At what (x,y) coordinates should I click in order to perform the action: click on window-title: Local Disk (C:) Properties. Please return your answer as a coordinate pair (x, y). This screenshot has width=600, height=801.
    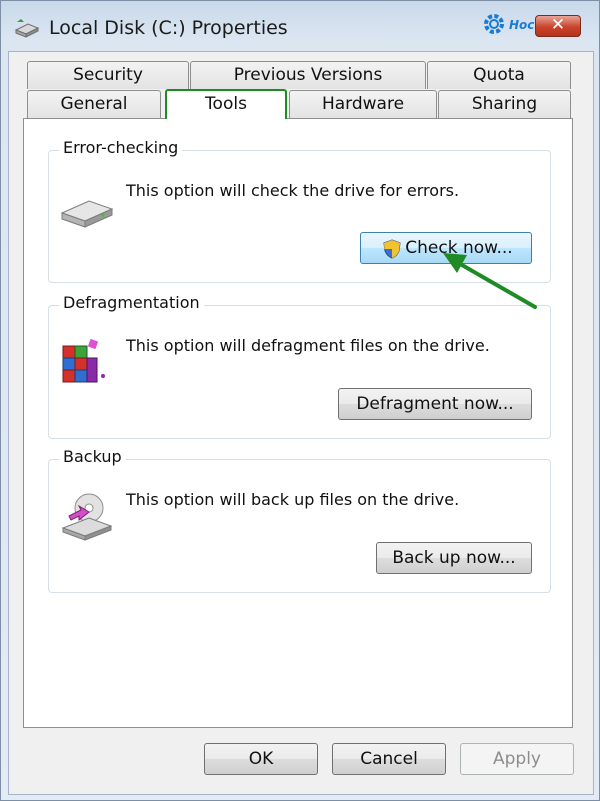
    Looking at the image, I should click on (168, 28).